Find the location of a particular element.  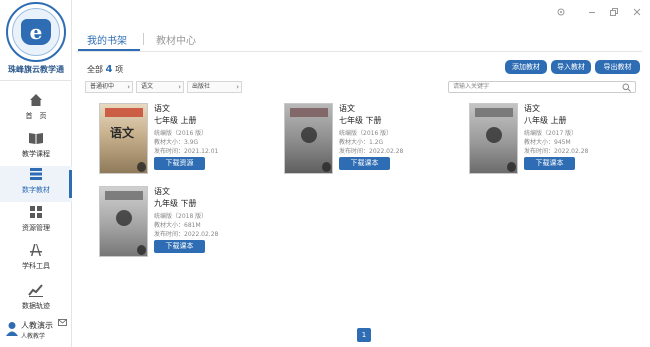

compass-ruler-icon is located at coordinates (36, 250).